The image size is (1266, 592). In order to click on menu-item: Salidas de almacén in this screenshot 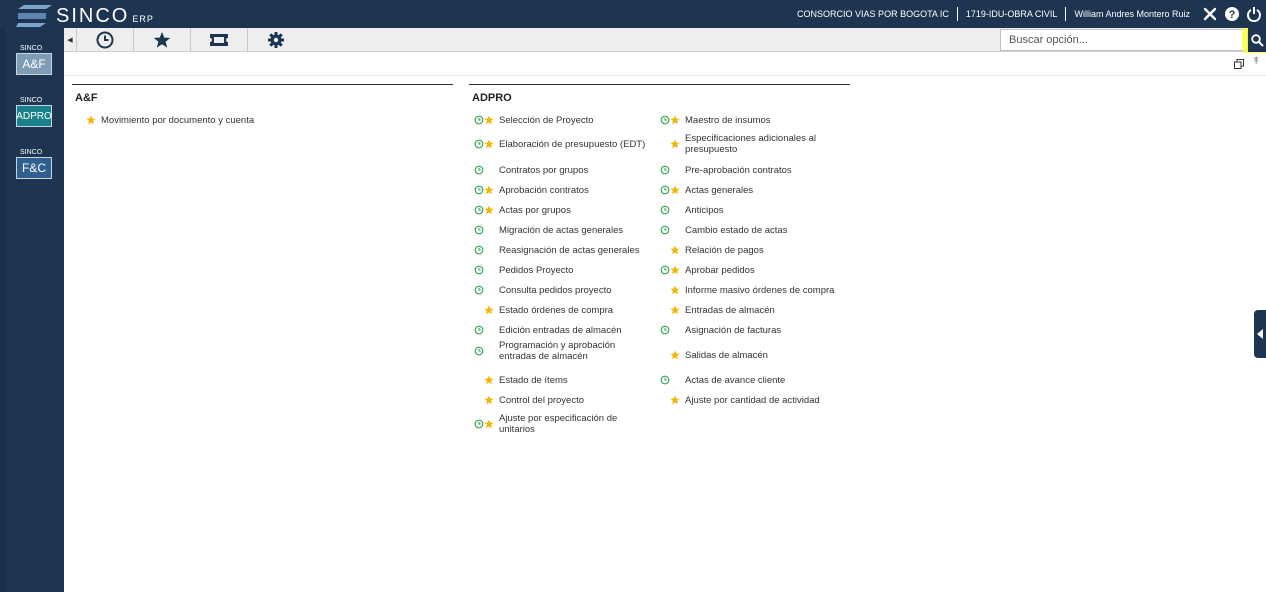, I will do `click(747, 355)`.